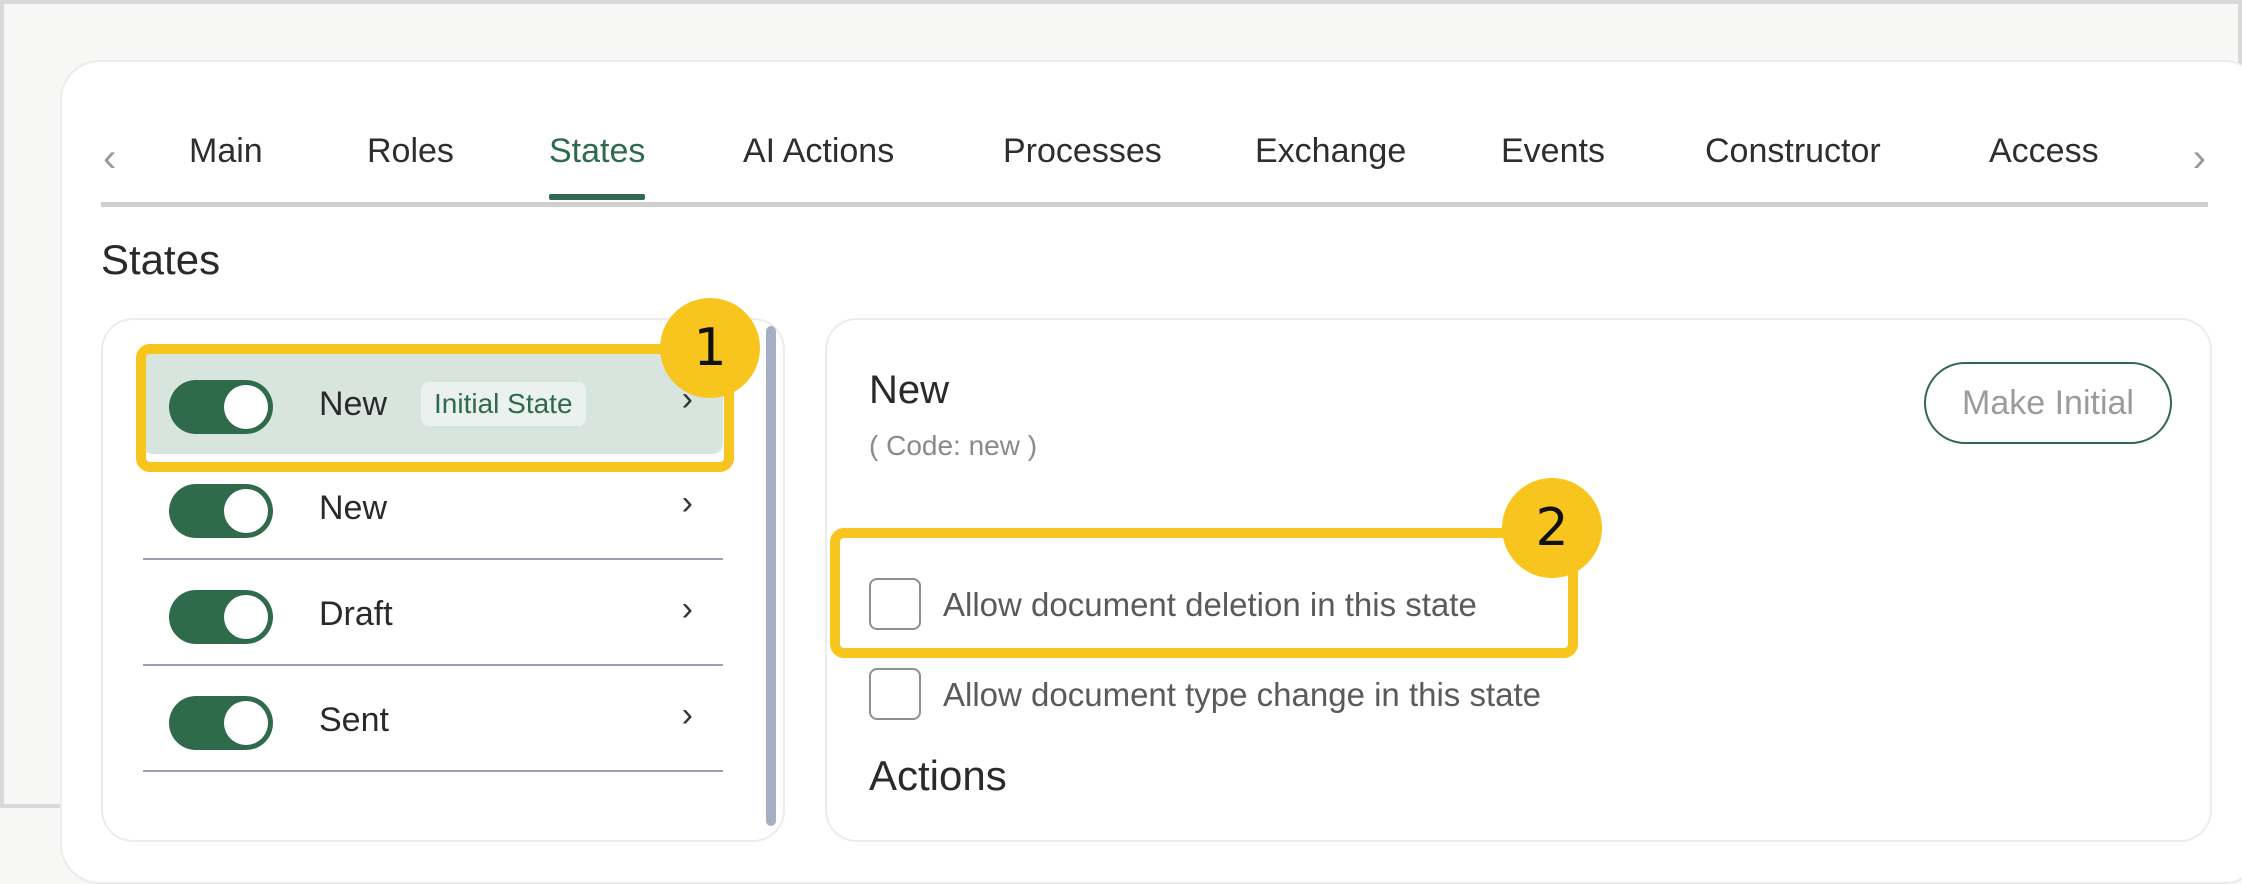  What do you see at coordinates (1242, 694) in the screenshot?
I see `allow-type-change-label: Allow document type change in this state` at bounding box center [1242, 694].